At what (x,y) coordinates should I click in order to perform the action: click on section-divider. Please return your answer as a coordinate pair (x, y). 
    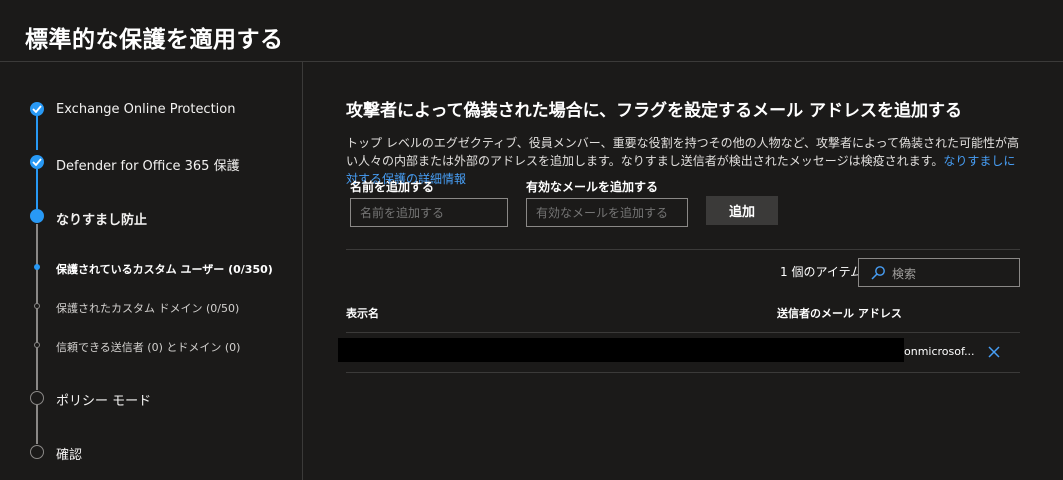
    Looking at the image, I should click on (683, 249).